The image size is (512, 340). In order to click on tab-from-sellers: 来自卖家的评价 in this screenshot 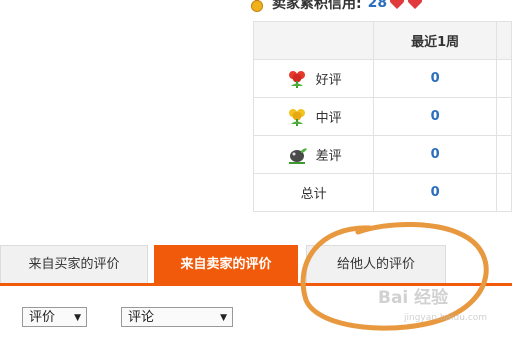, I will do `click(226, 264)`.